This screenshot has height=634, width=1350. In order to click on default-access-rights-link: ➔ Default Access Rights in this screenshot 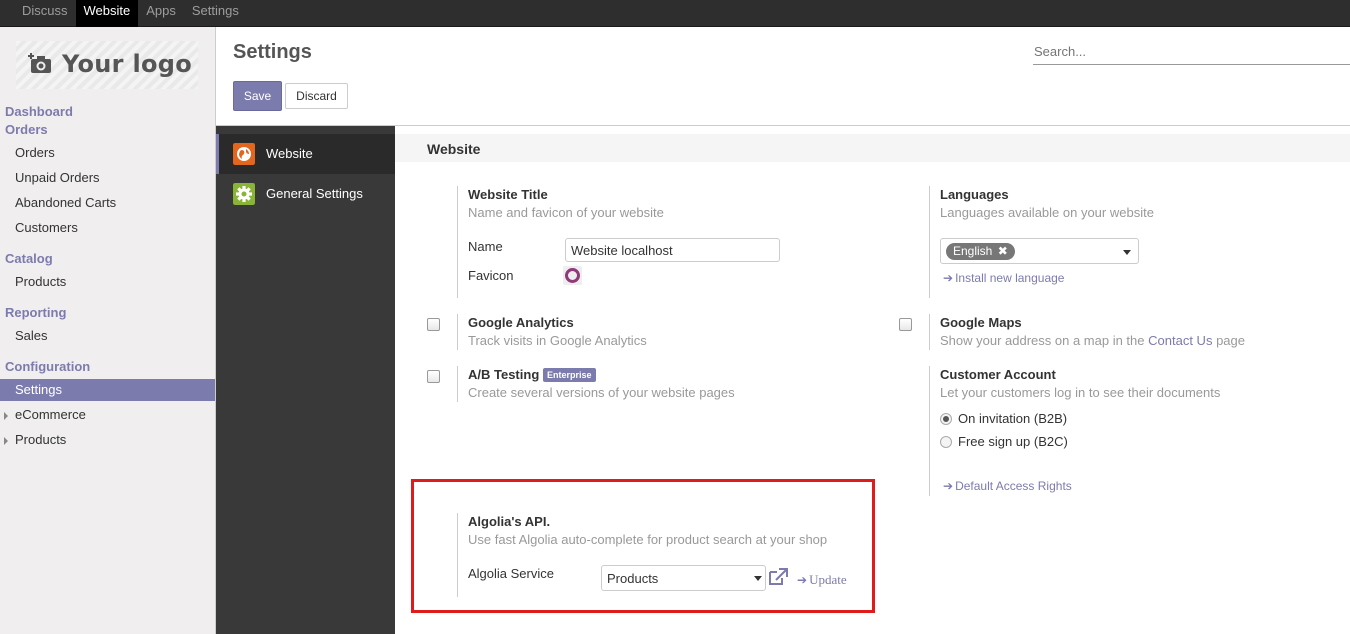, I will do `click(1007, 486)`.